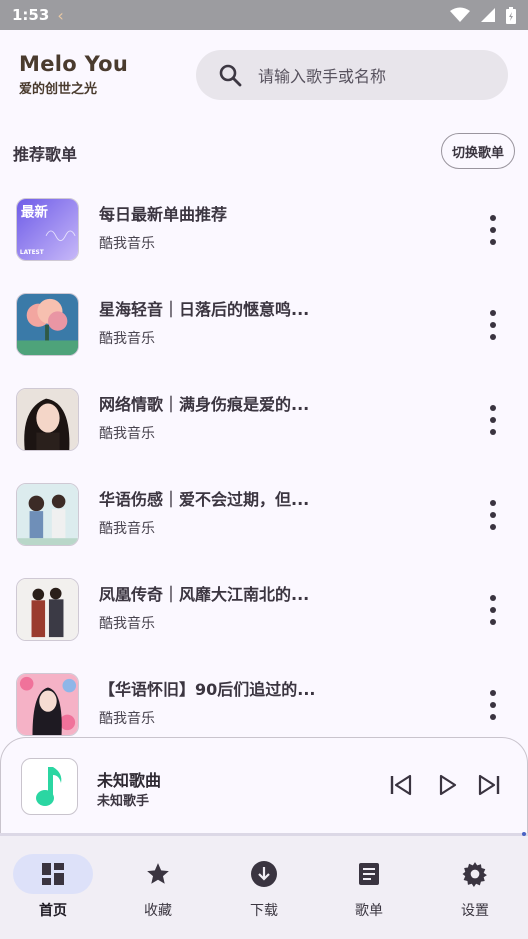  I want to click on nav-item-playlist: 歌单, so click(369, 890).